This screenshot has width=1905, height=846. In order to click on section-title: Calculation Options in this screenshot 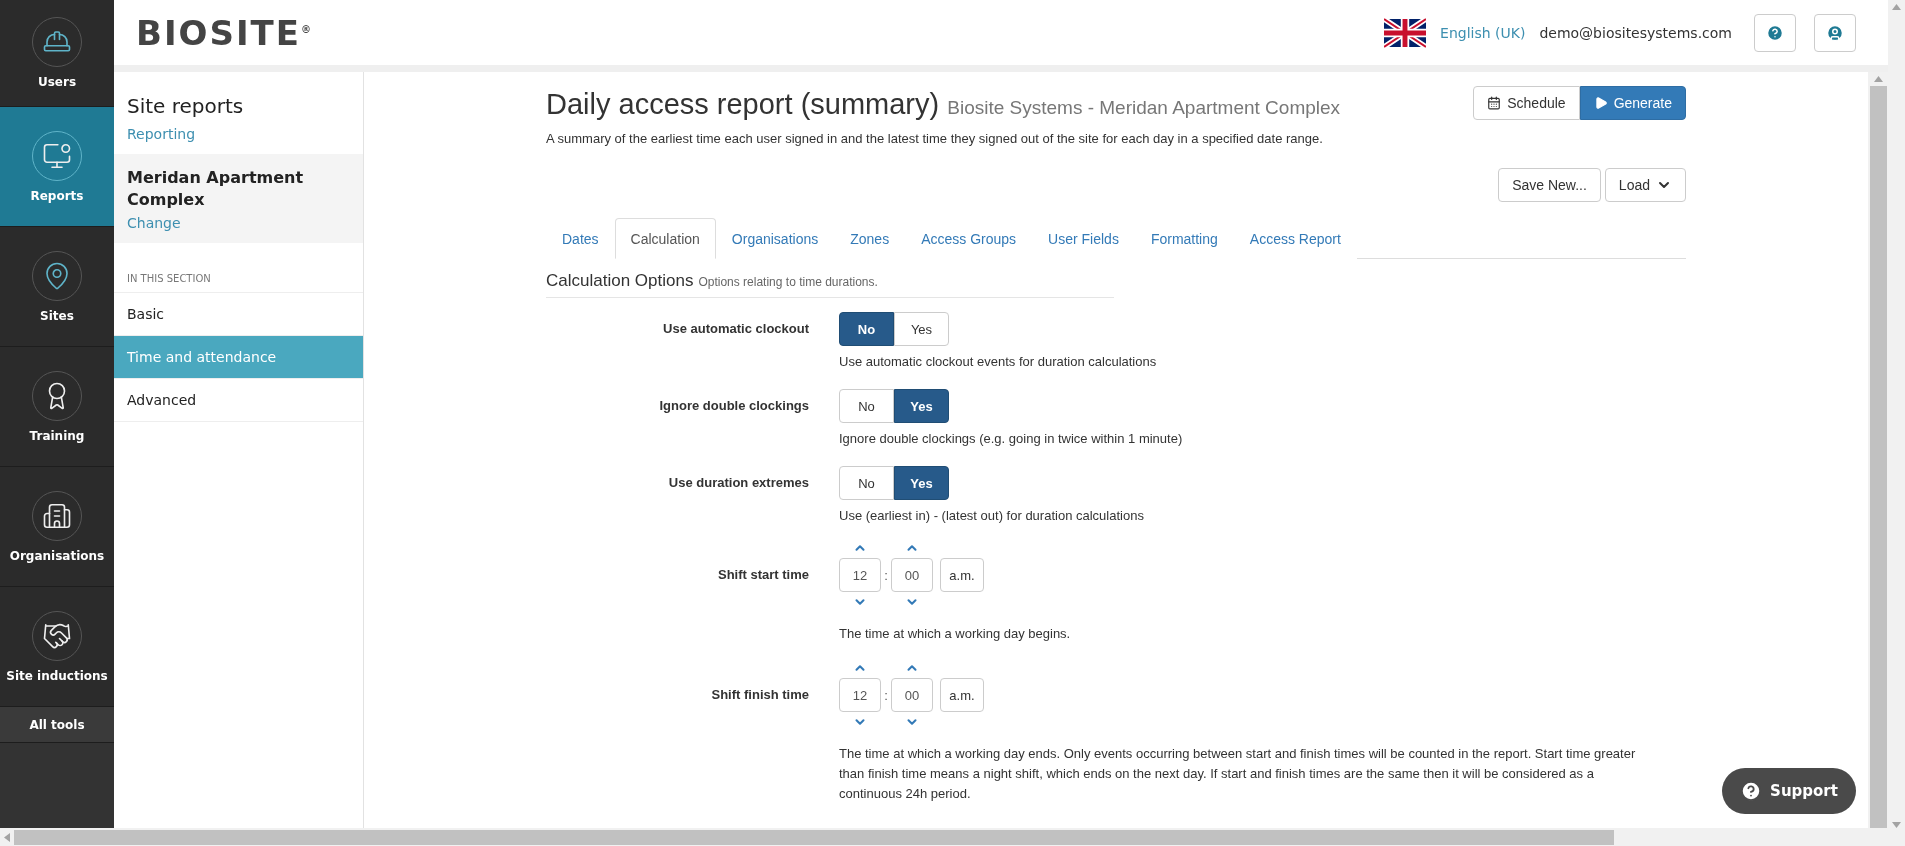, I will do `click(620, 281)`.